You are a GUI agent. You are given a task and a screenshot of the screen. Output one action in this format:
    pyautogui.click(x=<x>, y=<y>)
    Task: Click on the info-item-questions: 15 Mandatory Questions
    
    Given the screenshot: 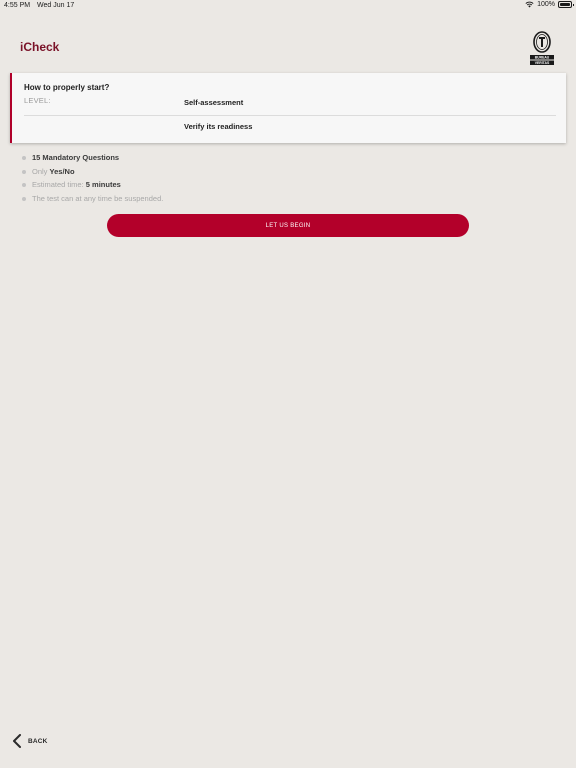 What is the action you would take?
    pyautogui.click(x=92, y=160)
    